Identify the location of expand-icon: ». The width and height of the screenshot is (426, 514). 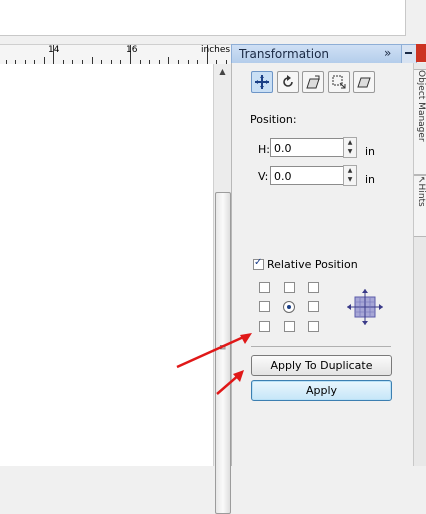
(387, 53).